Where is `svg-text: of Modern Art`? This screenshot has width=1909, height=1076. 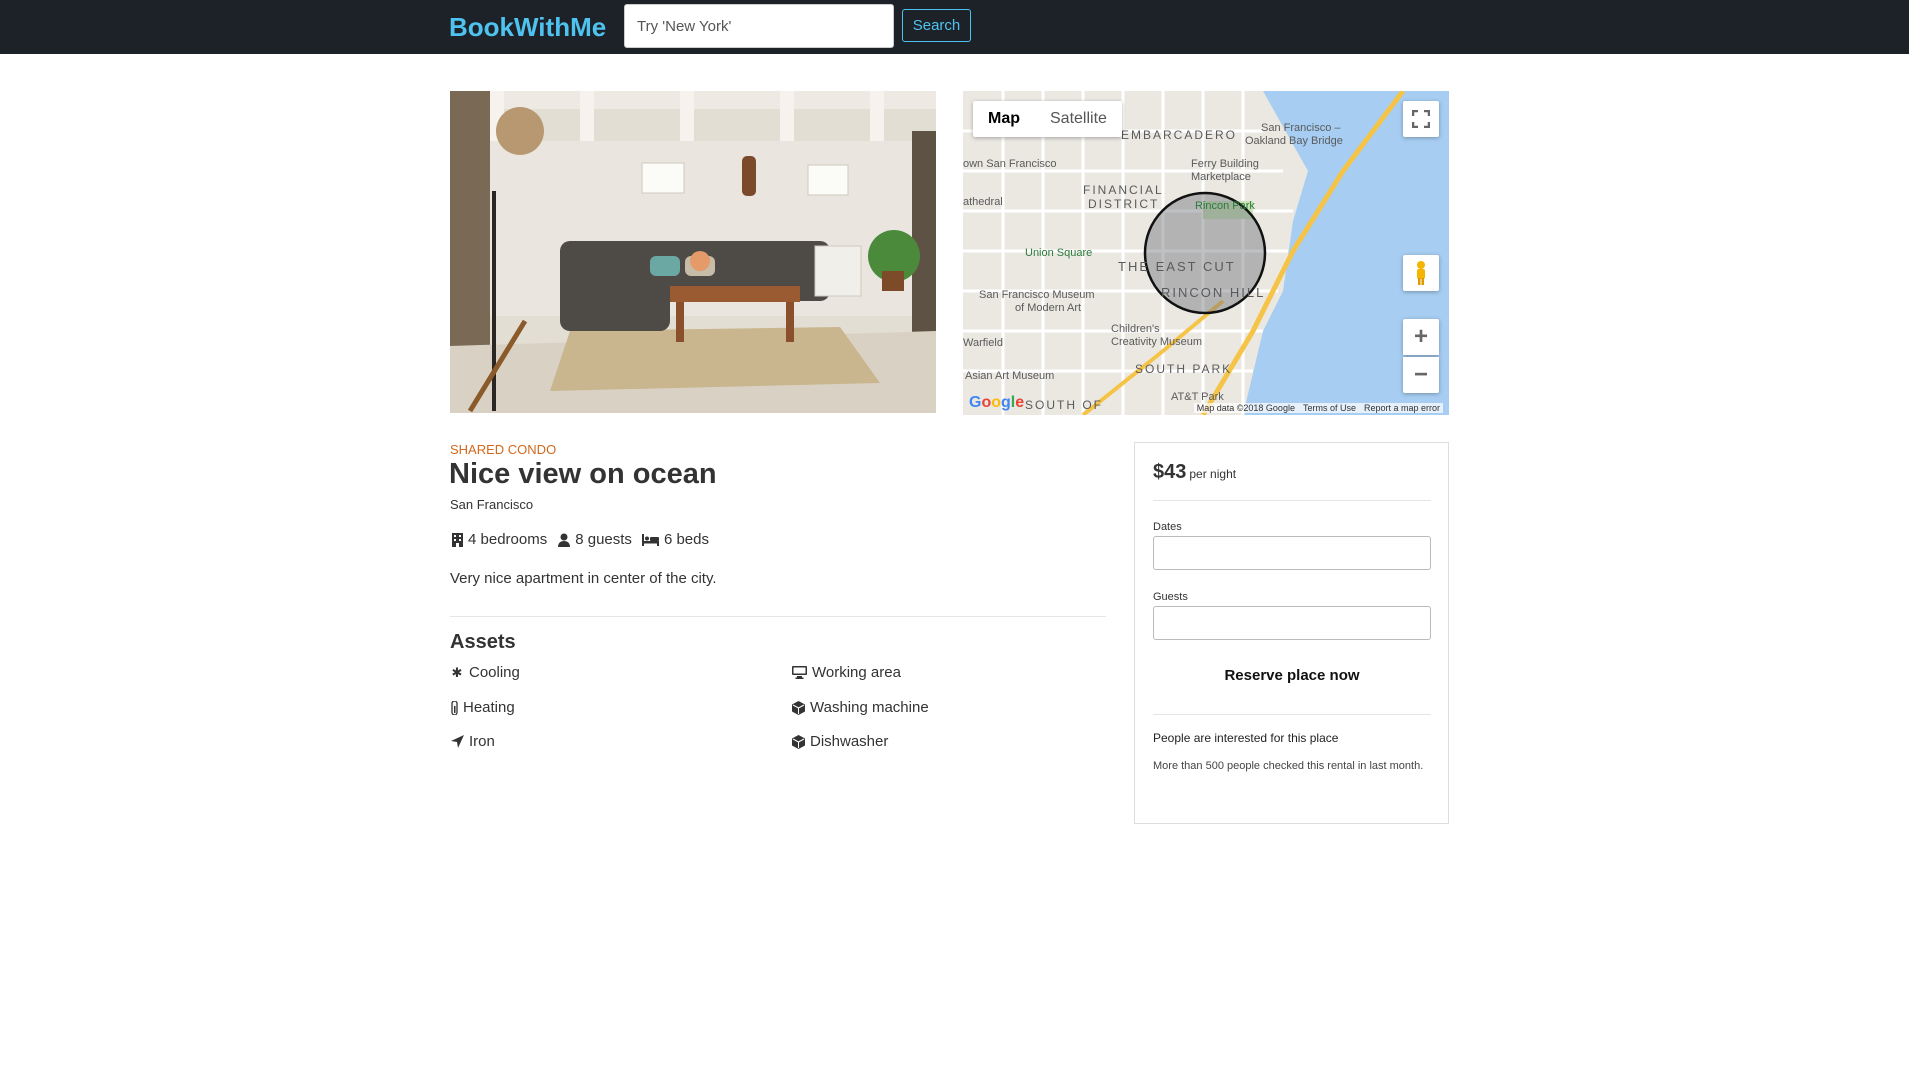 svg-text: of Modern Art is located at coordinates (1048, 308).